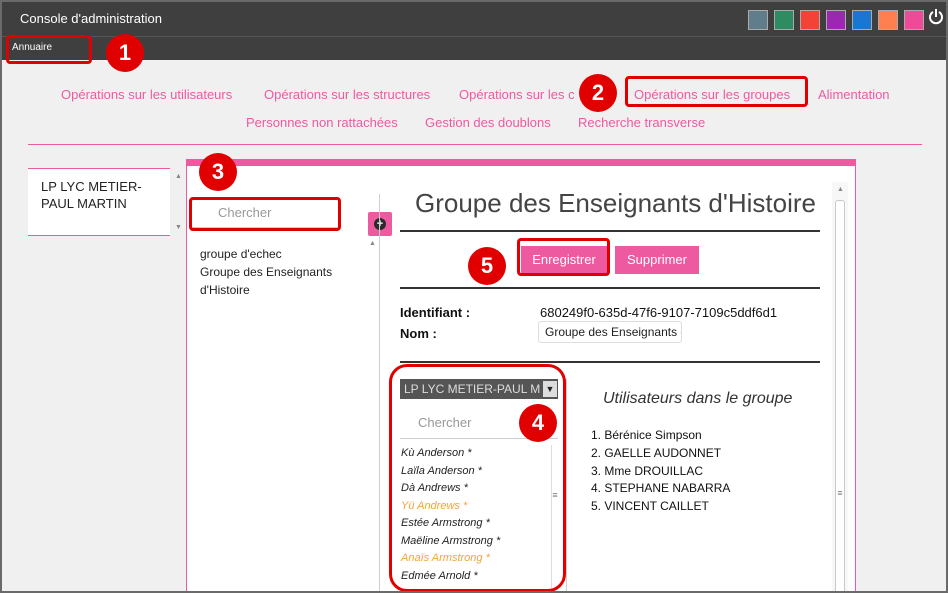 This screenshot has width=948, height=593. I want to click on power-icon, so click(937, 18).